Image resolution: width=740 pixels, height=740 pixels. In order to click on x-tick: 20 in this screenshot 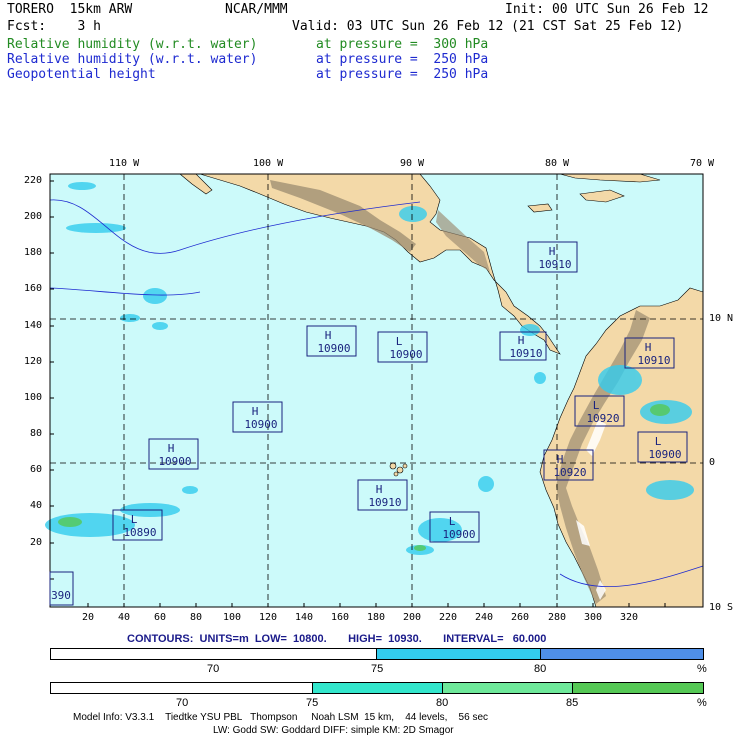, I will do `click(88, 617)`.